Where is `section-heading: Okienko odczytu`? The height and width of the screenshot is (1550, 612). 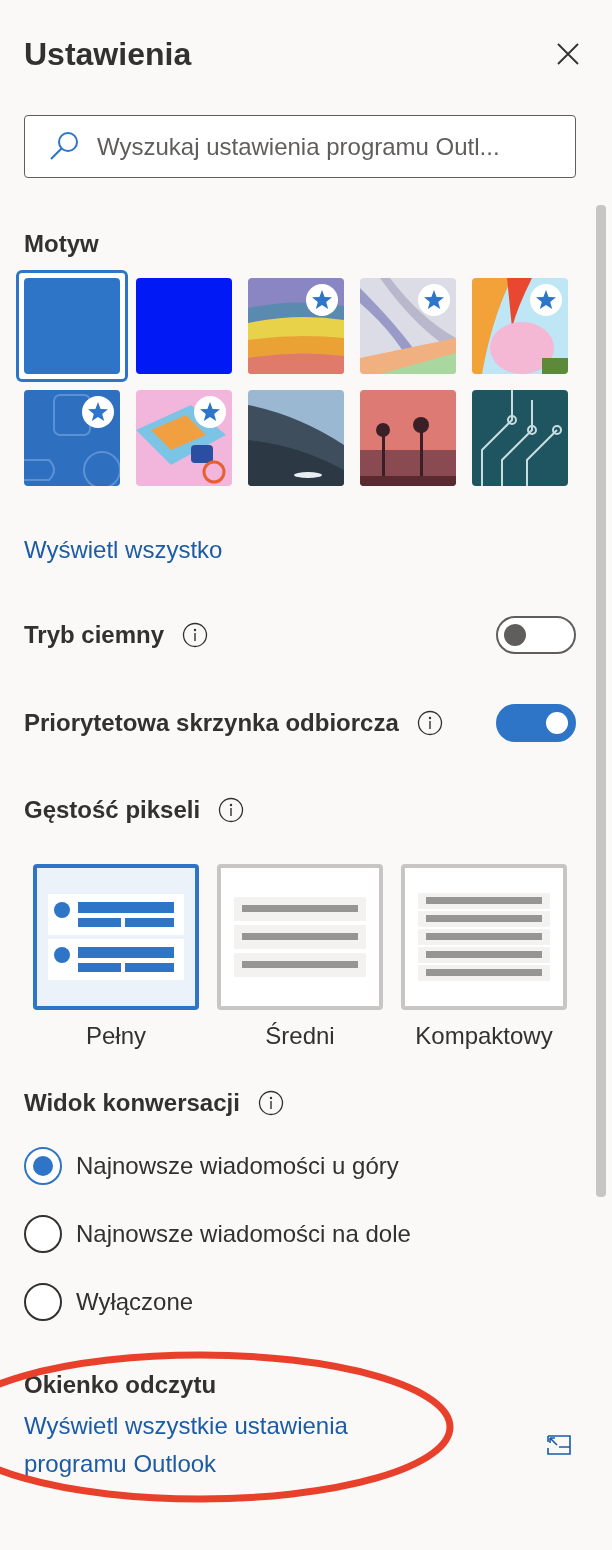
section-heading: Okienko odczytu is located at coordinates (121, 1385).